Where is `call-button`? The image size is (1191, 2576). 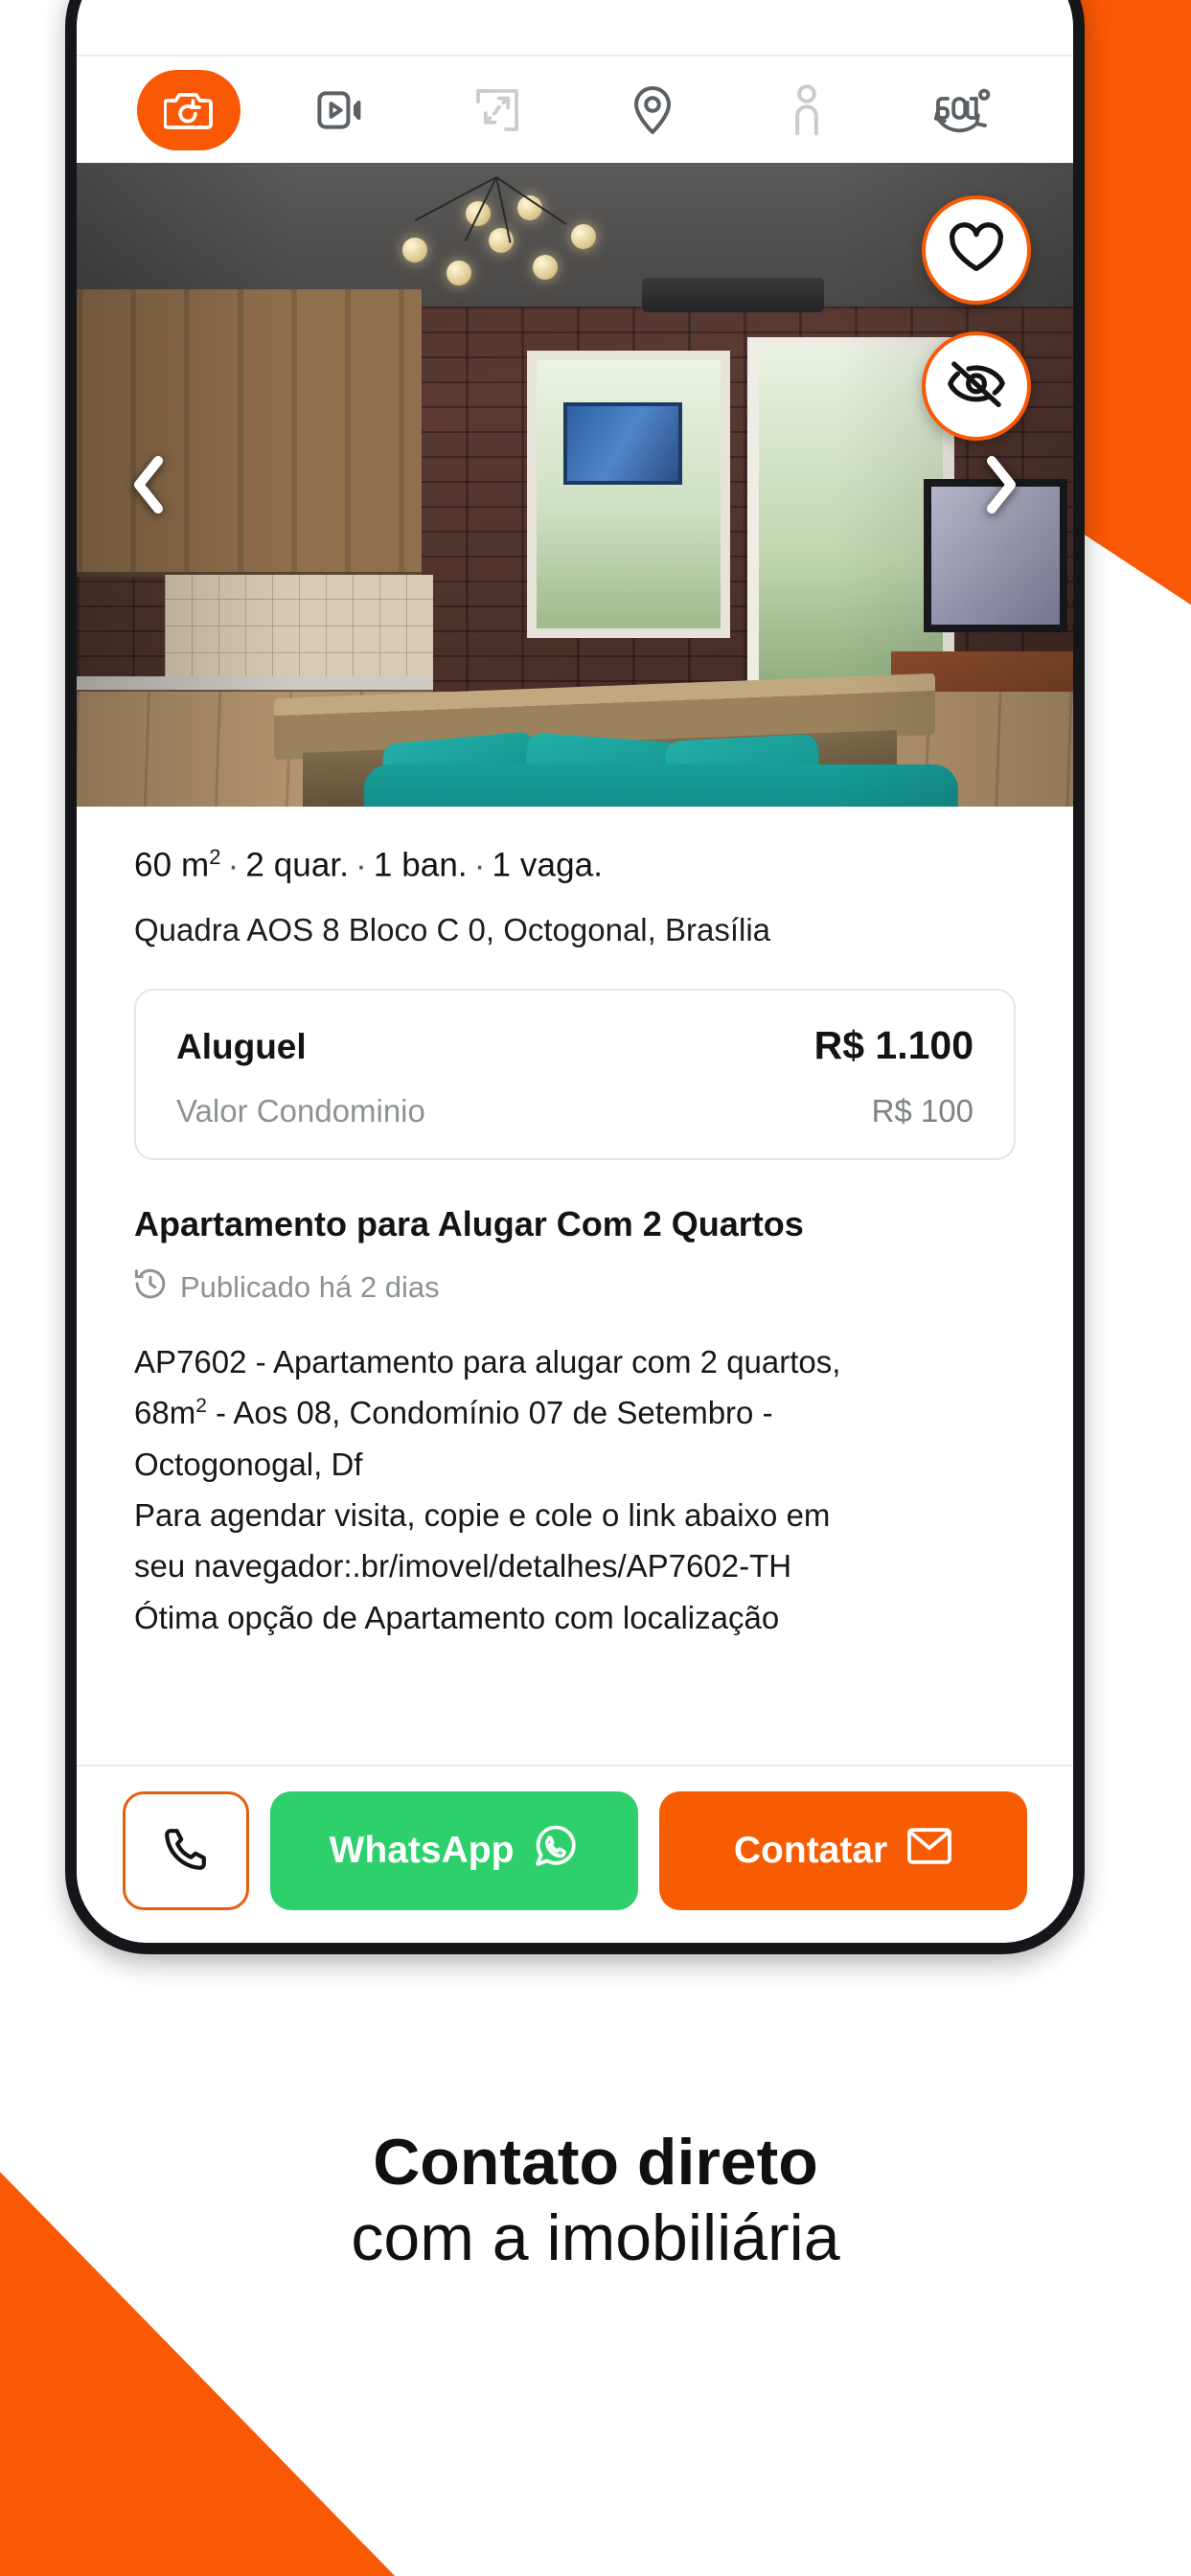
call-button is located at coordinates (186, 1850).